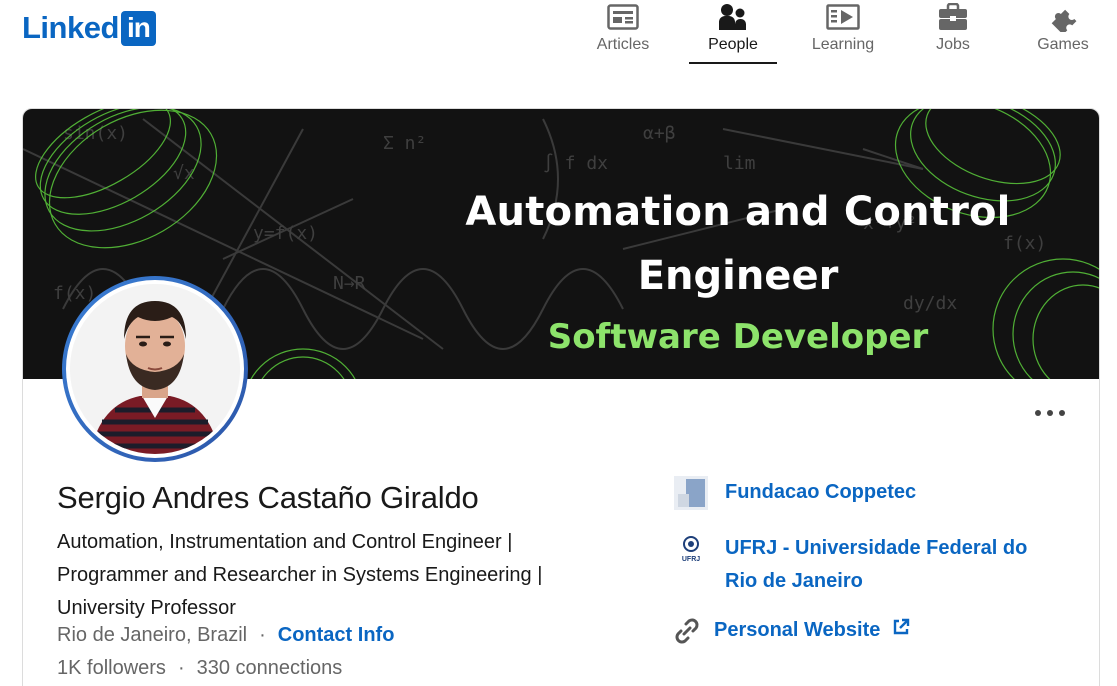 The image size is (1117, 686). I want to click on nav-learning: Learning, so click(843, 32).